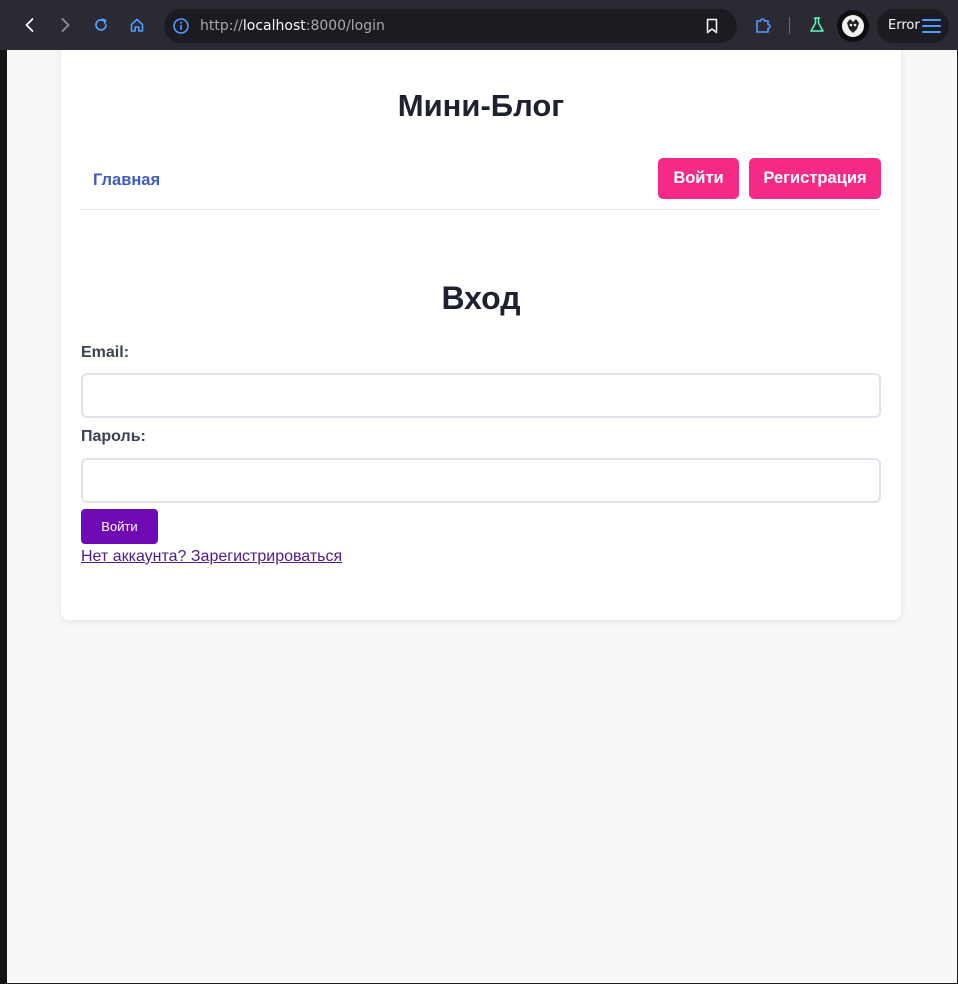 The image size is (958, 984). What do you see at coordinates (450, 26) in the screenshot?
I see `address-bar: http://localhost:8000/login` at bounding box center [450, 26].